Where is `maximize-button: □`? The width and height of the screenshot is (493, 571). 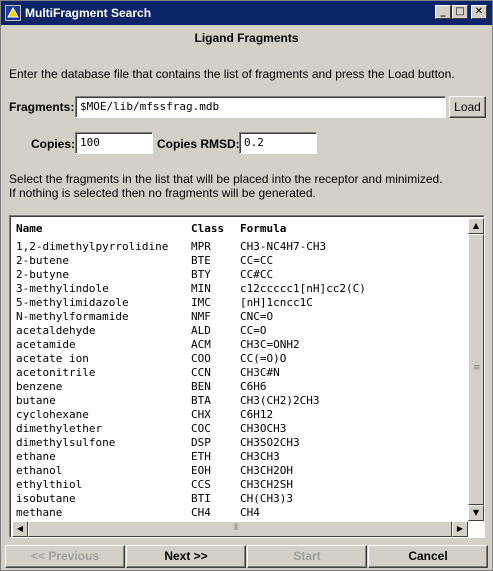 maximize-button: □ is located at coordinates (460, 12).